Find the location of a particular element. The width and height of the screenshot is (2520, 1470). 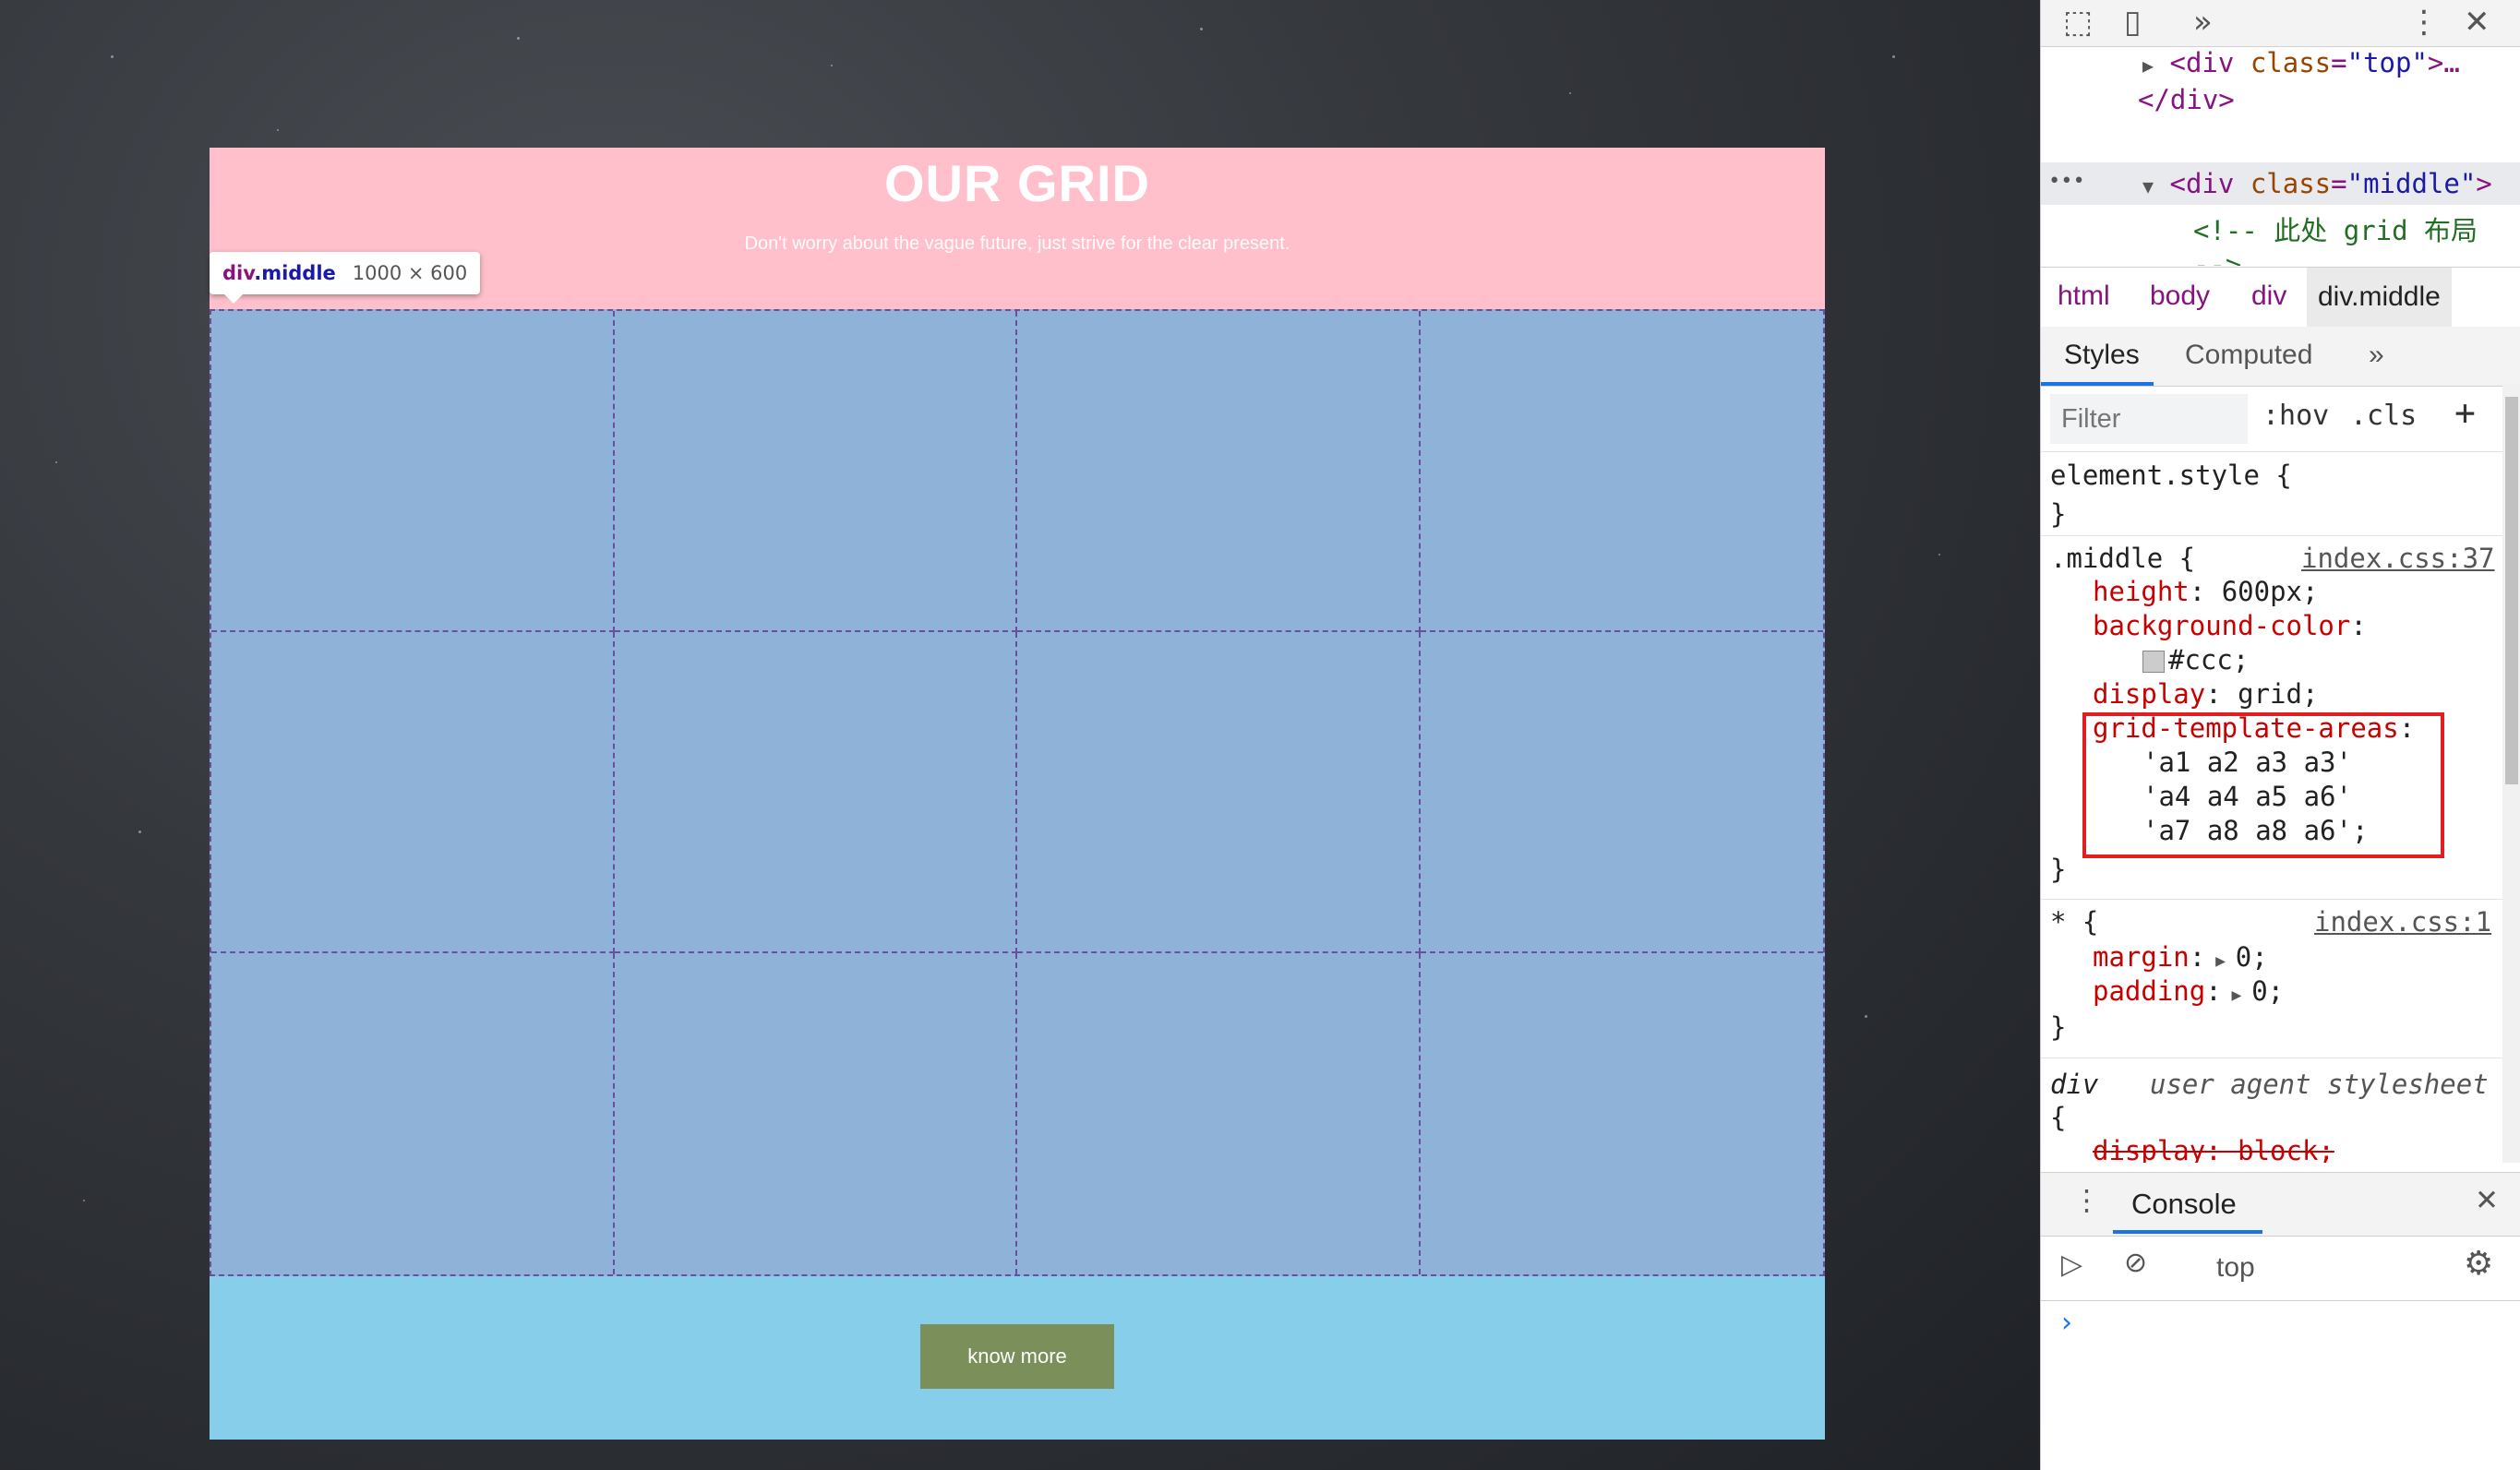

highlight-annotation-box is located at coordinates (2263, 785).